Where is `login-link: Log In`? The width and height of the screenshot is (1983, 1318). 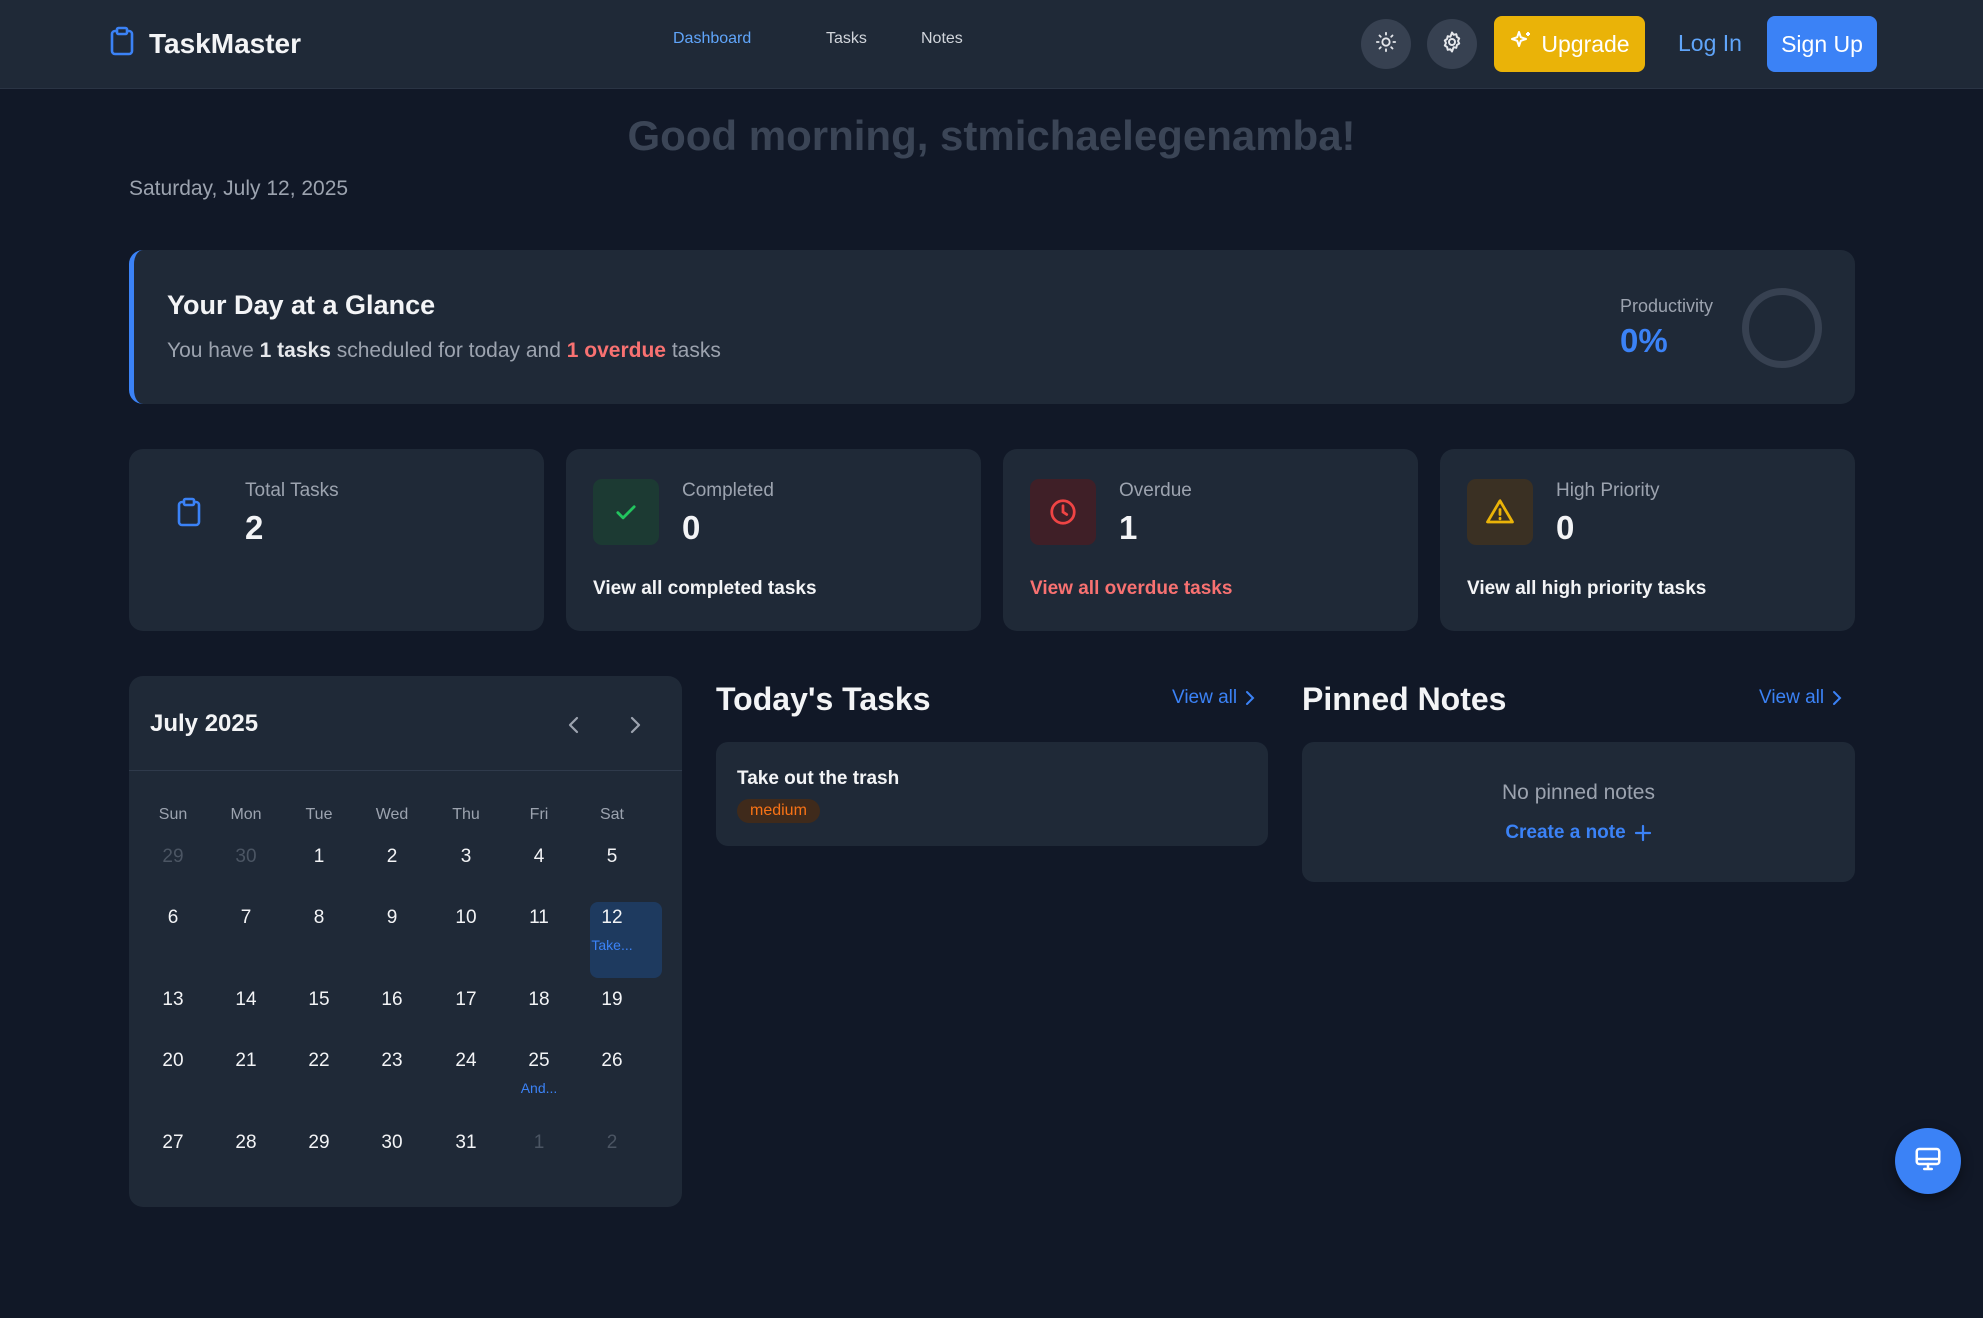
login-link: Log In is located at coordinates (1710, 43).